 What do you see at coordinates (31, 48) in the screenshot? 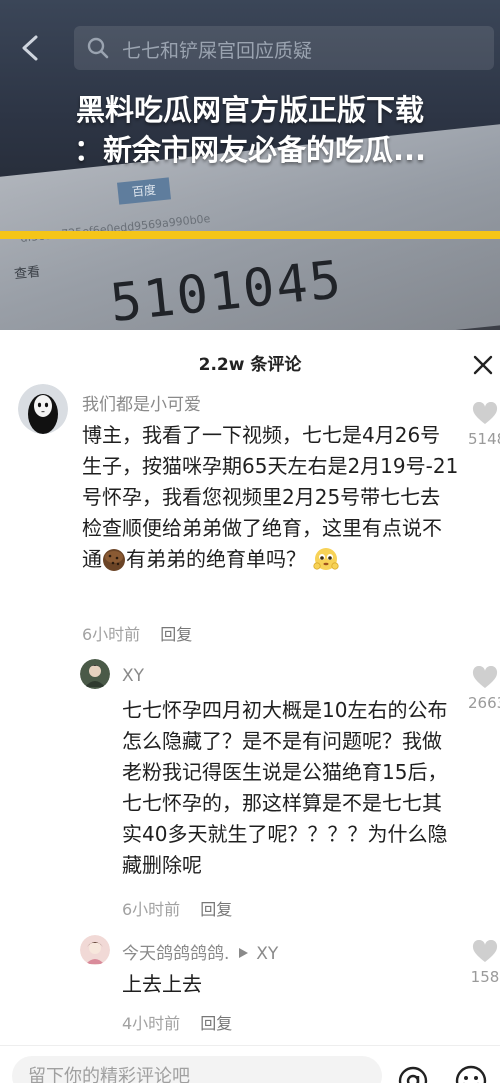
I see `back-arrow-icon` at bounding box center [31, 48].